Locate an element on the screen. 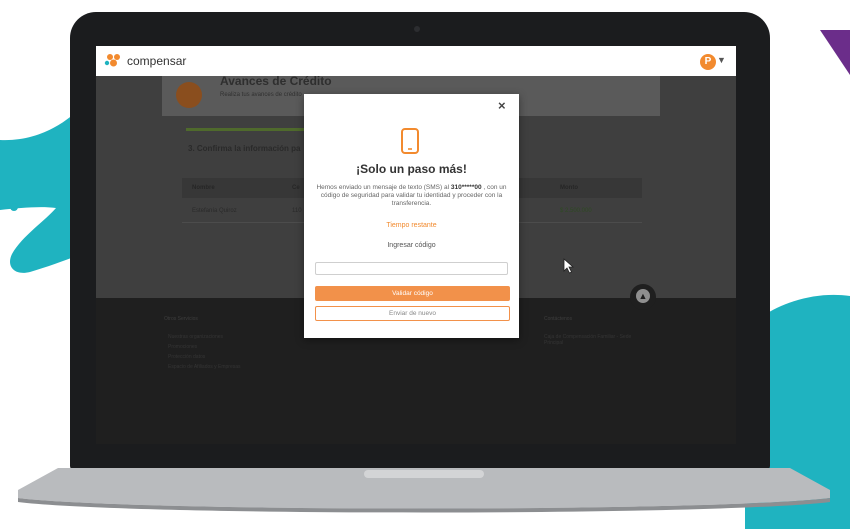 The image size is (850, 529). table-header-cell: Nombre is located at coordinates (203, 188).